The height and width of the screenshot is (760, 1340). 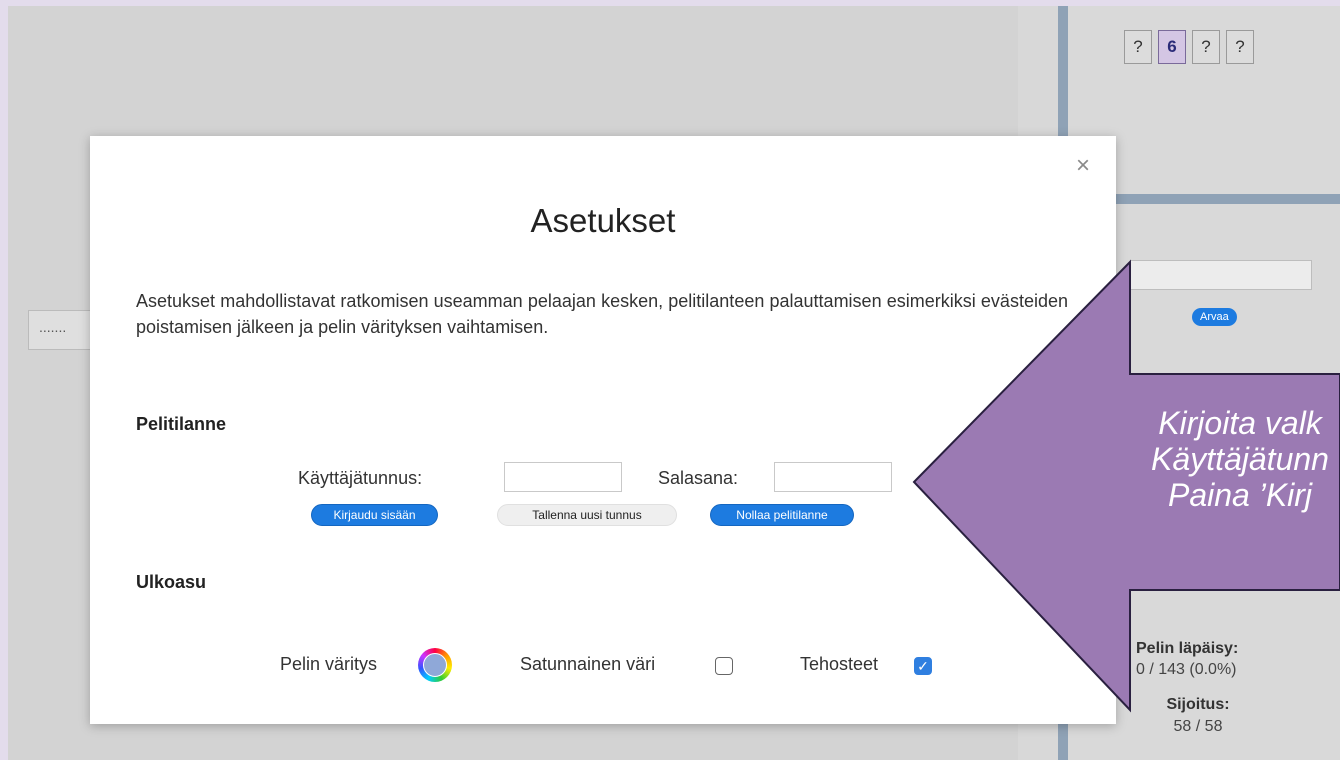 I want to click on callout-text: Kirjoita valk Käyttäjätunn Paina ’Kirj, so click(x=1240, y=459).